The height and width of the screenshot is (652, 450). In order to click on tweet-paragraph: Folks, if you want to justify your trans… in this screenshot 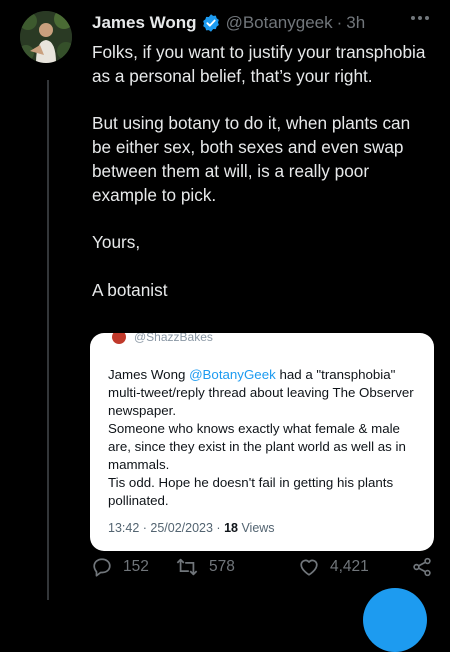, I will do `click(259, 64)`.